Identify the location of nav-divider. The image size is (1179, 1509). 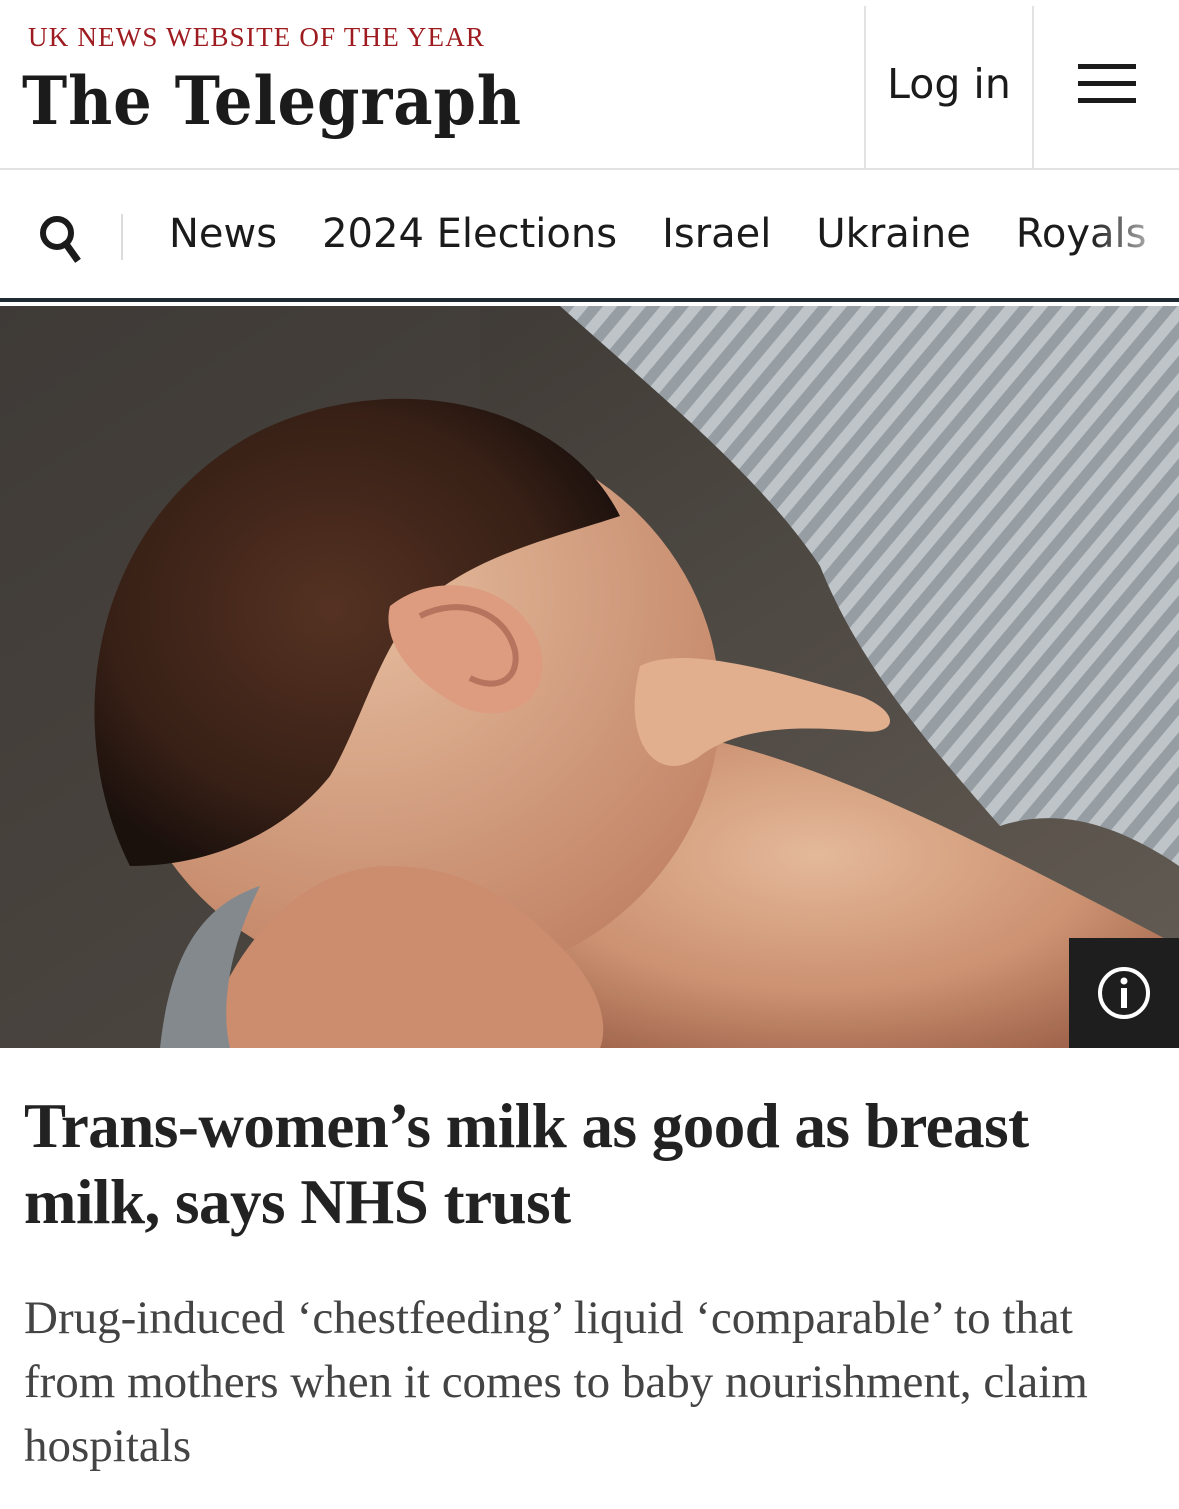
(122, 237).